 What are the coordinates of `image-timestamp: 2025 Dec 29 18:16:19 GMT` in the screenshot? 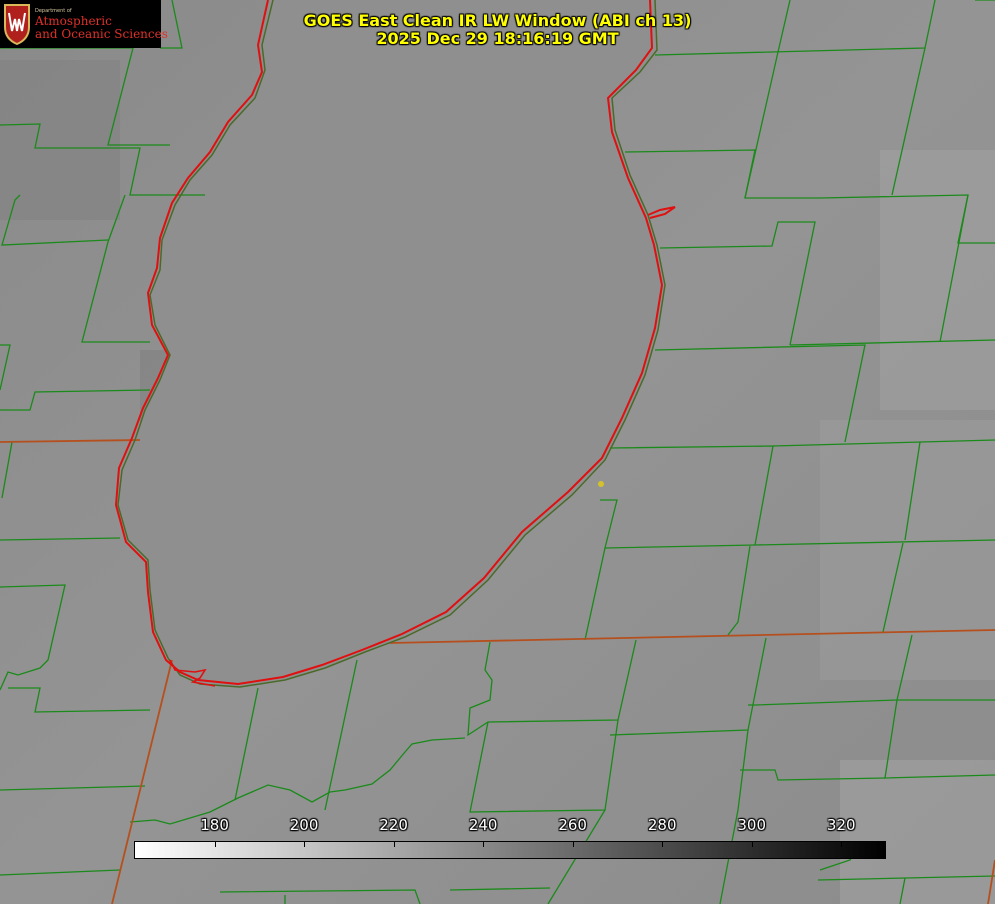 It's located at (497, 38).